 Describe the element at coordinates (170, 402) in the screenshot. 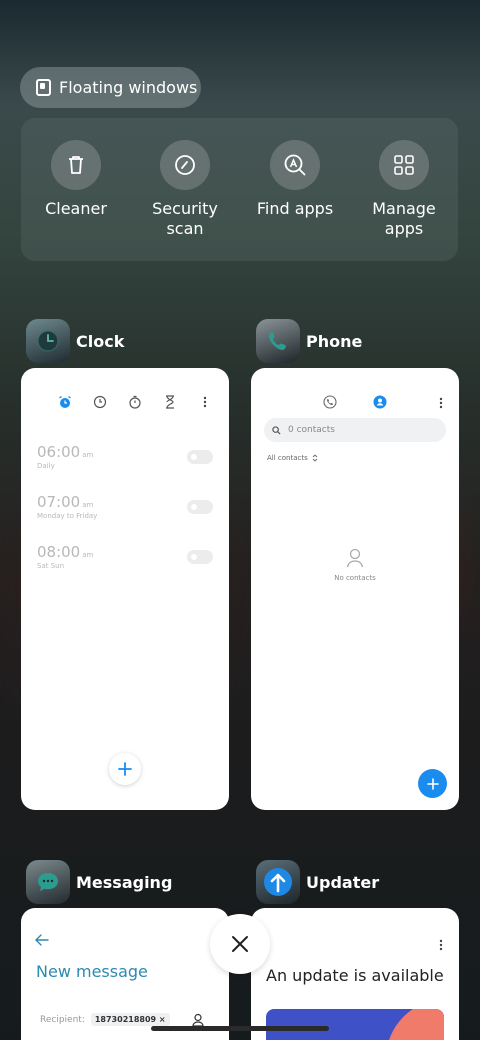

I see `timer-tab-icon` at that location.